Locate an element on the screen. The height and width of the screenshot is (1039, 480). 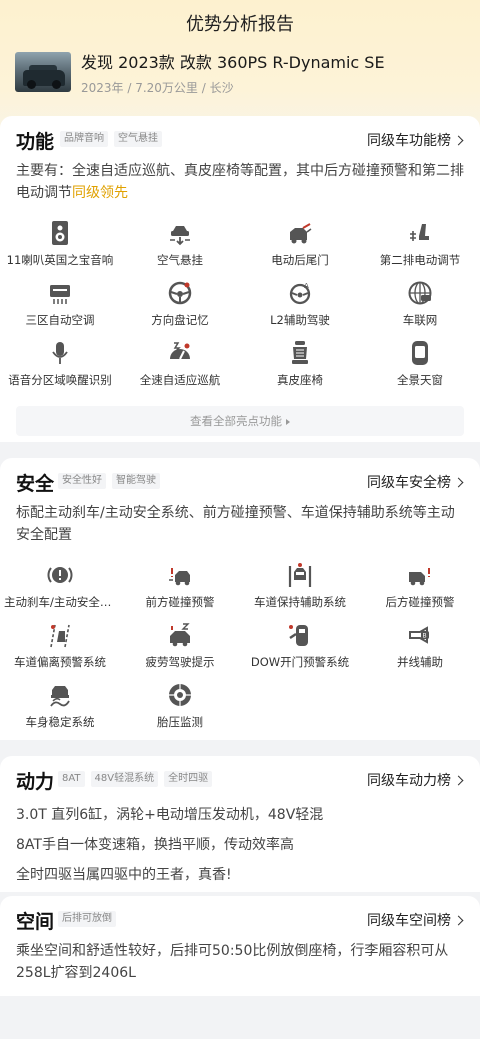
power-rank-link: 同级车动力榜 is located at coordinates (415, 780).